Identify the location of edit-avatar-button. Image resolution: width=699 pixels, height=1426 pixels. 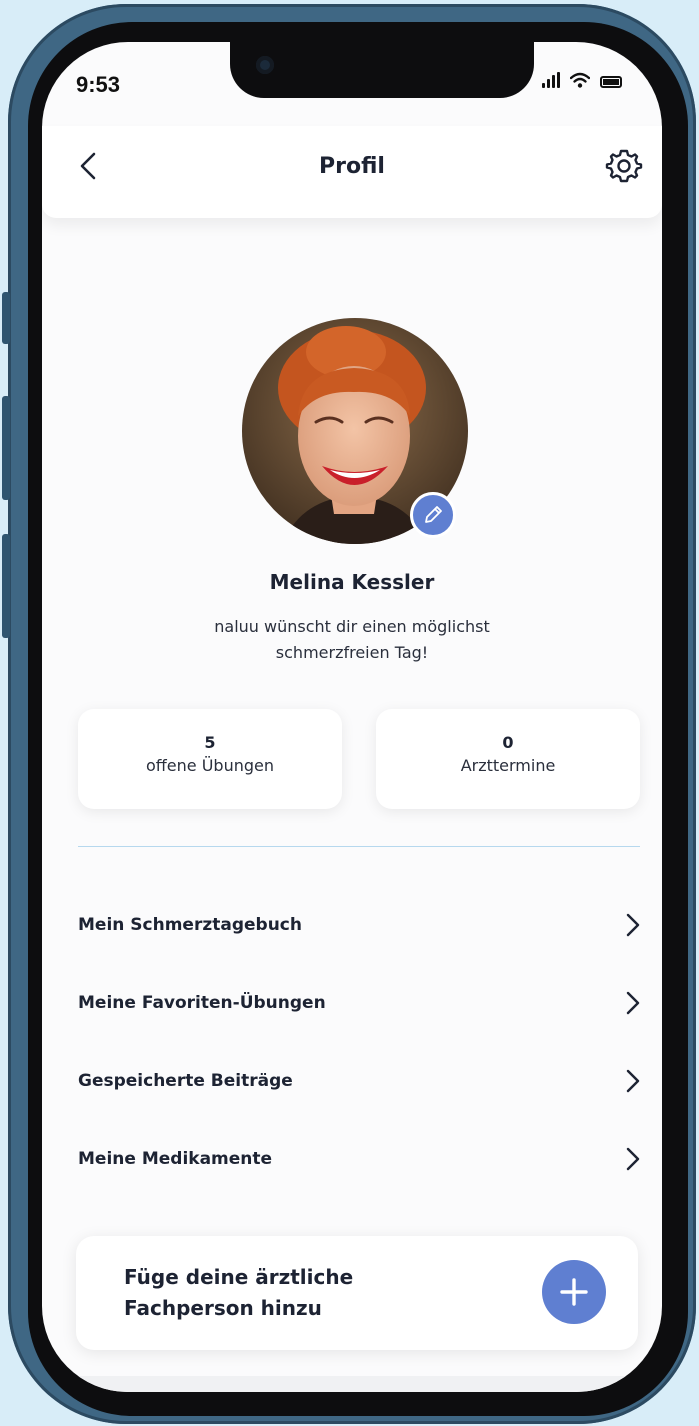
(433, 515).